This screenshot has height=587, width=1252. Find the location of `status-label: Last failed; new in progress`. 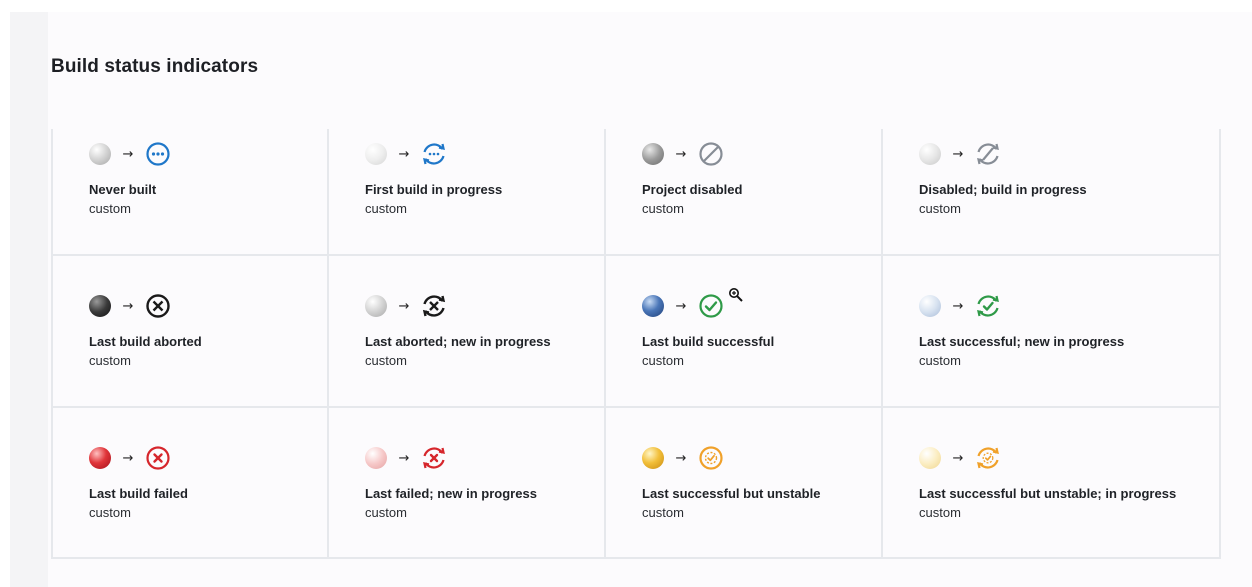

status-label: Last failed; new in progress is located at coordinates (451, 493).